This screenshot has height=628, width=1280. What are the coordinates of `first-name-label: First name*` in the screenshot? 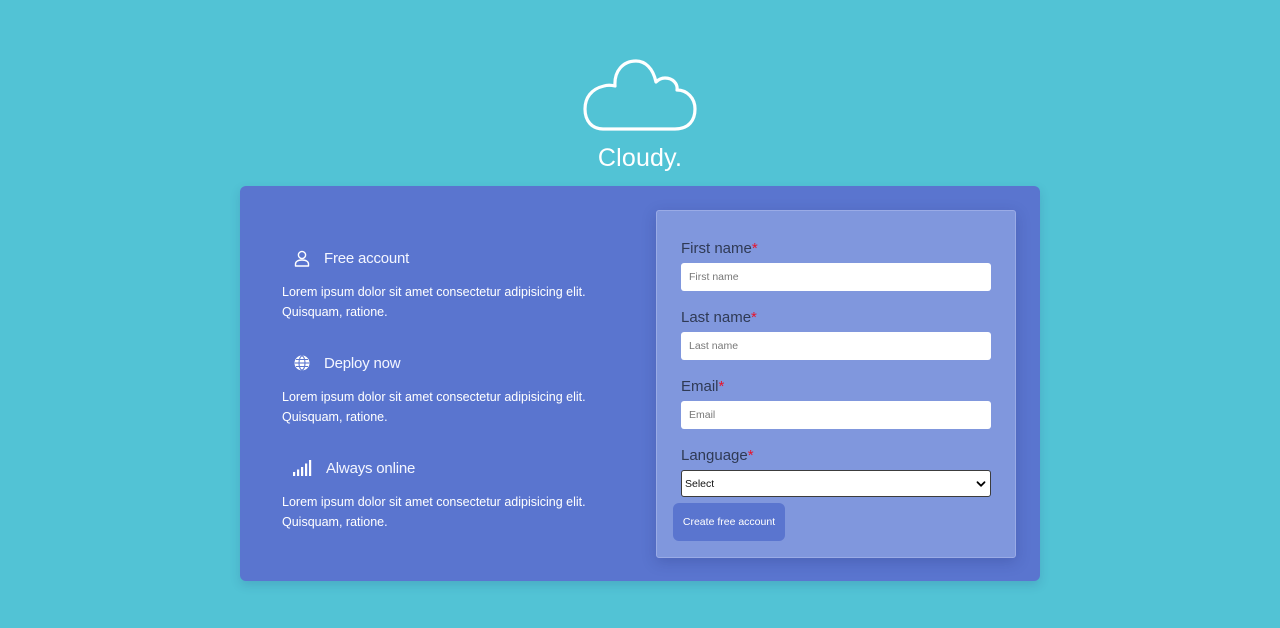 It's located at (719, 248).